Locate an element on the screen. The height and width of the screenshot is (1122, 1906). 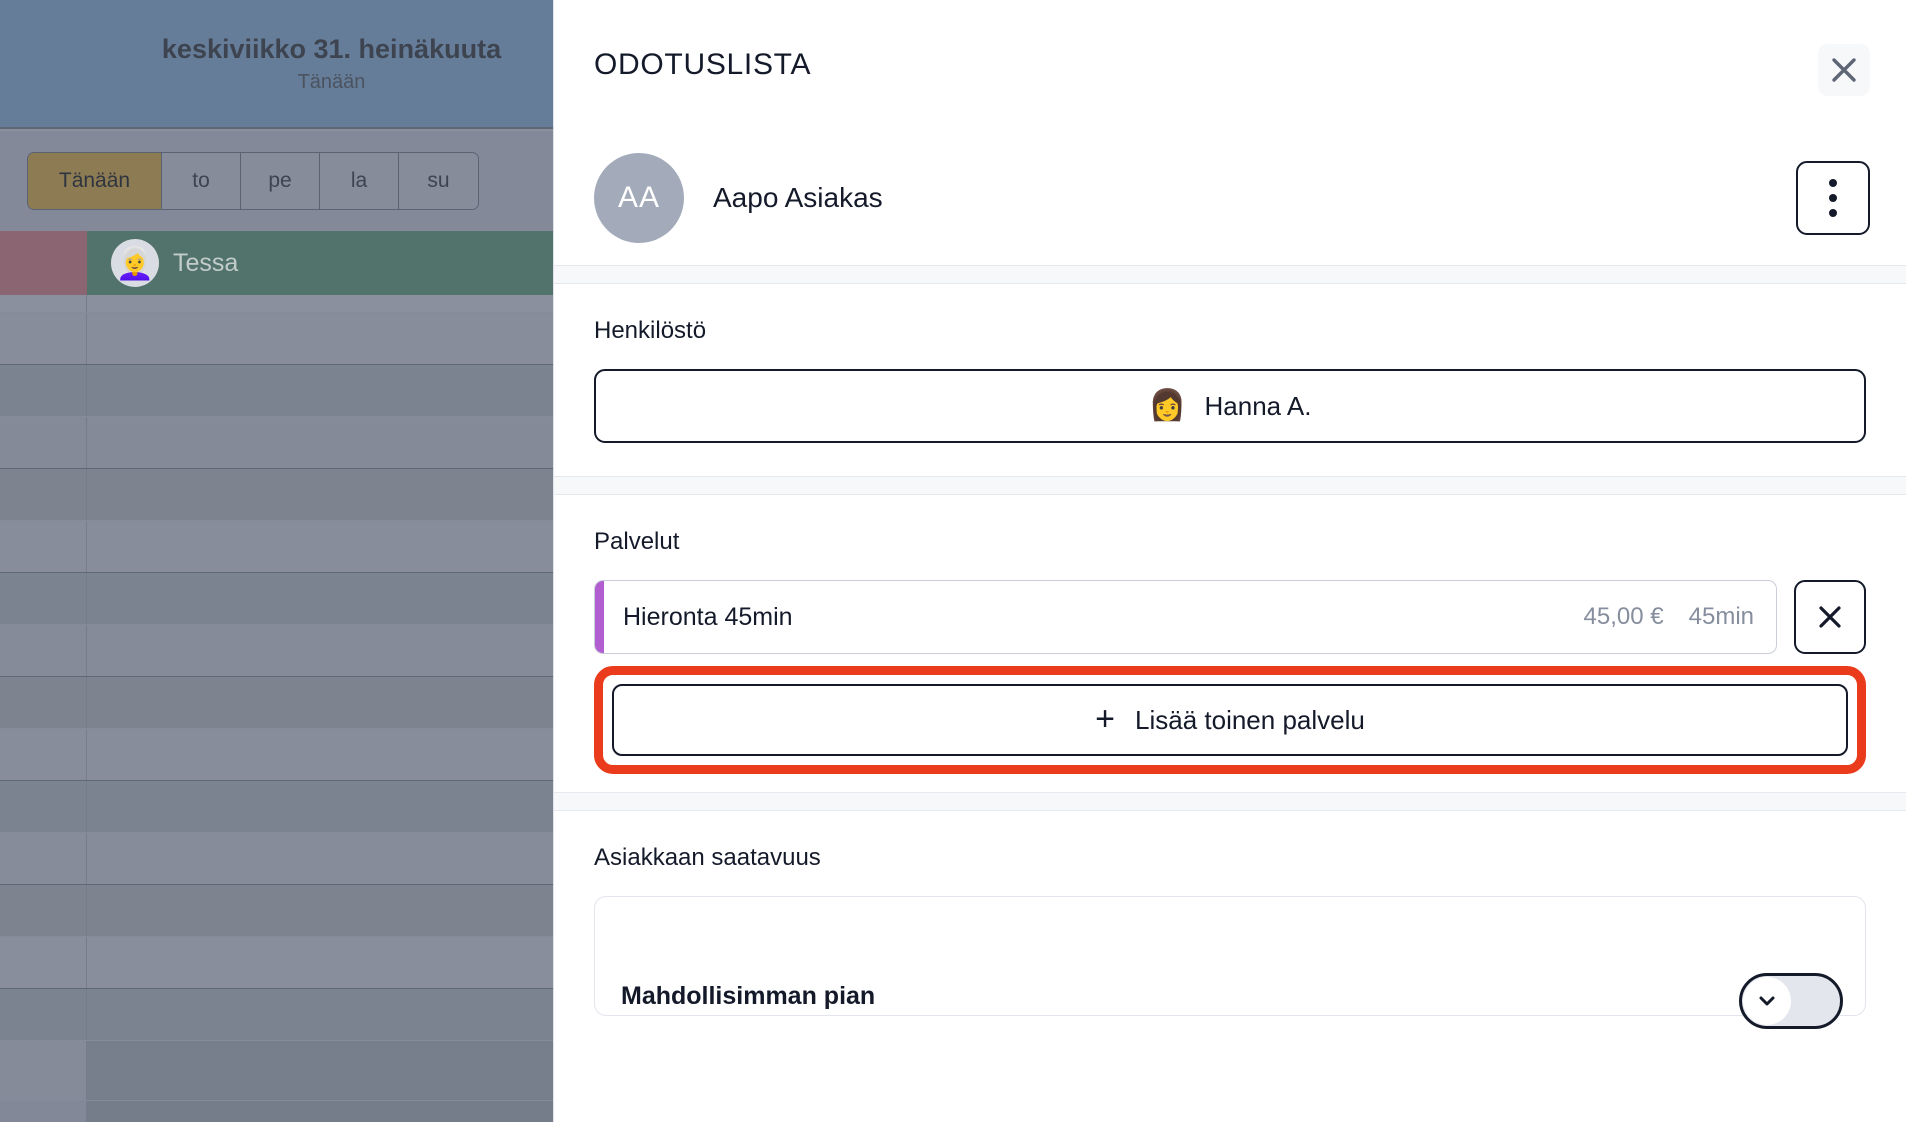
day-tab-la: la is located at coordinates (359, 181).